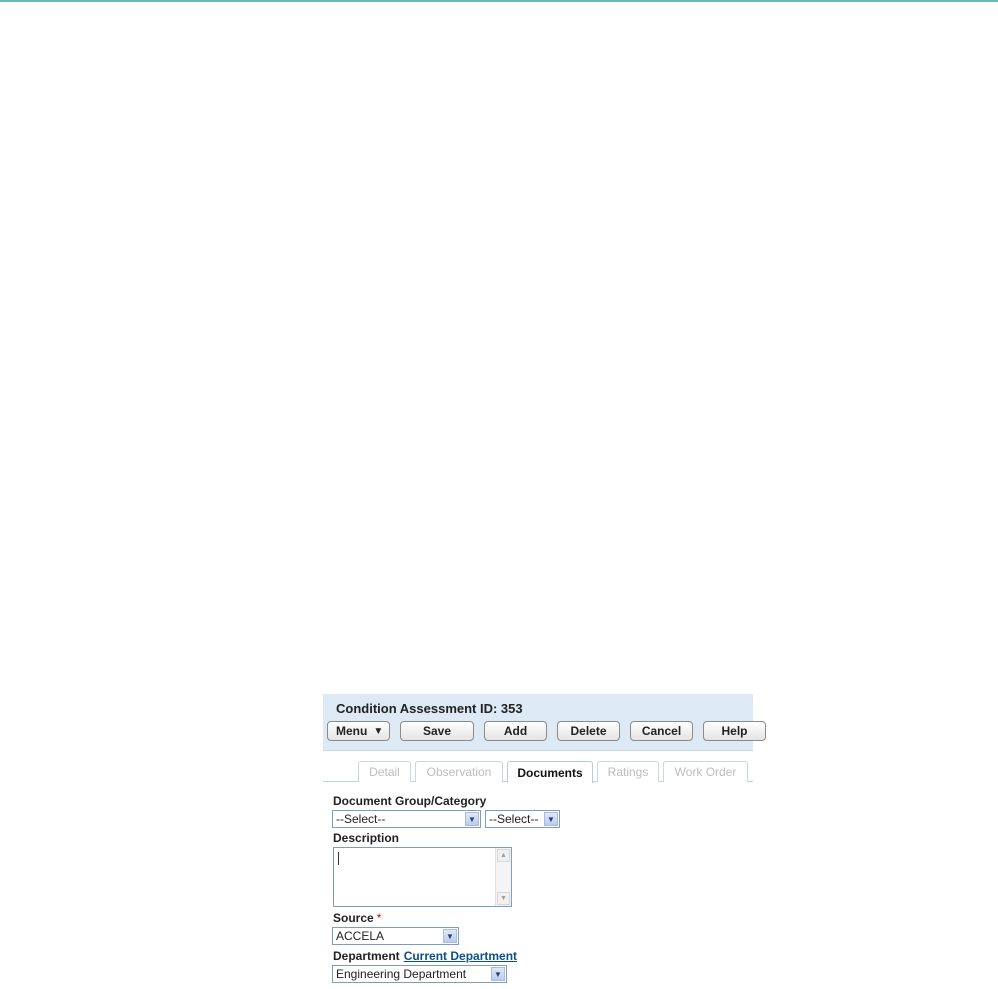 The image size is (998, 989). Describe the element at coordinates (503, 855) in the screenshot. I see `scroll-up-icon: ▲` at that location.